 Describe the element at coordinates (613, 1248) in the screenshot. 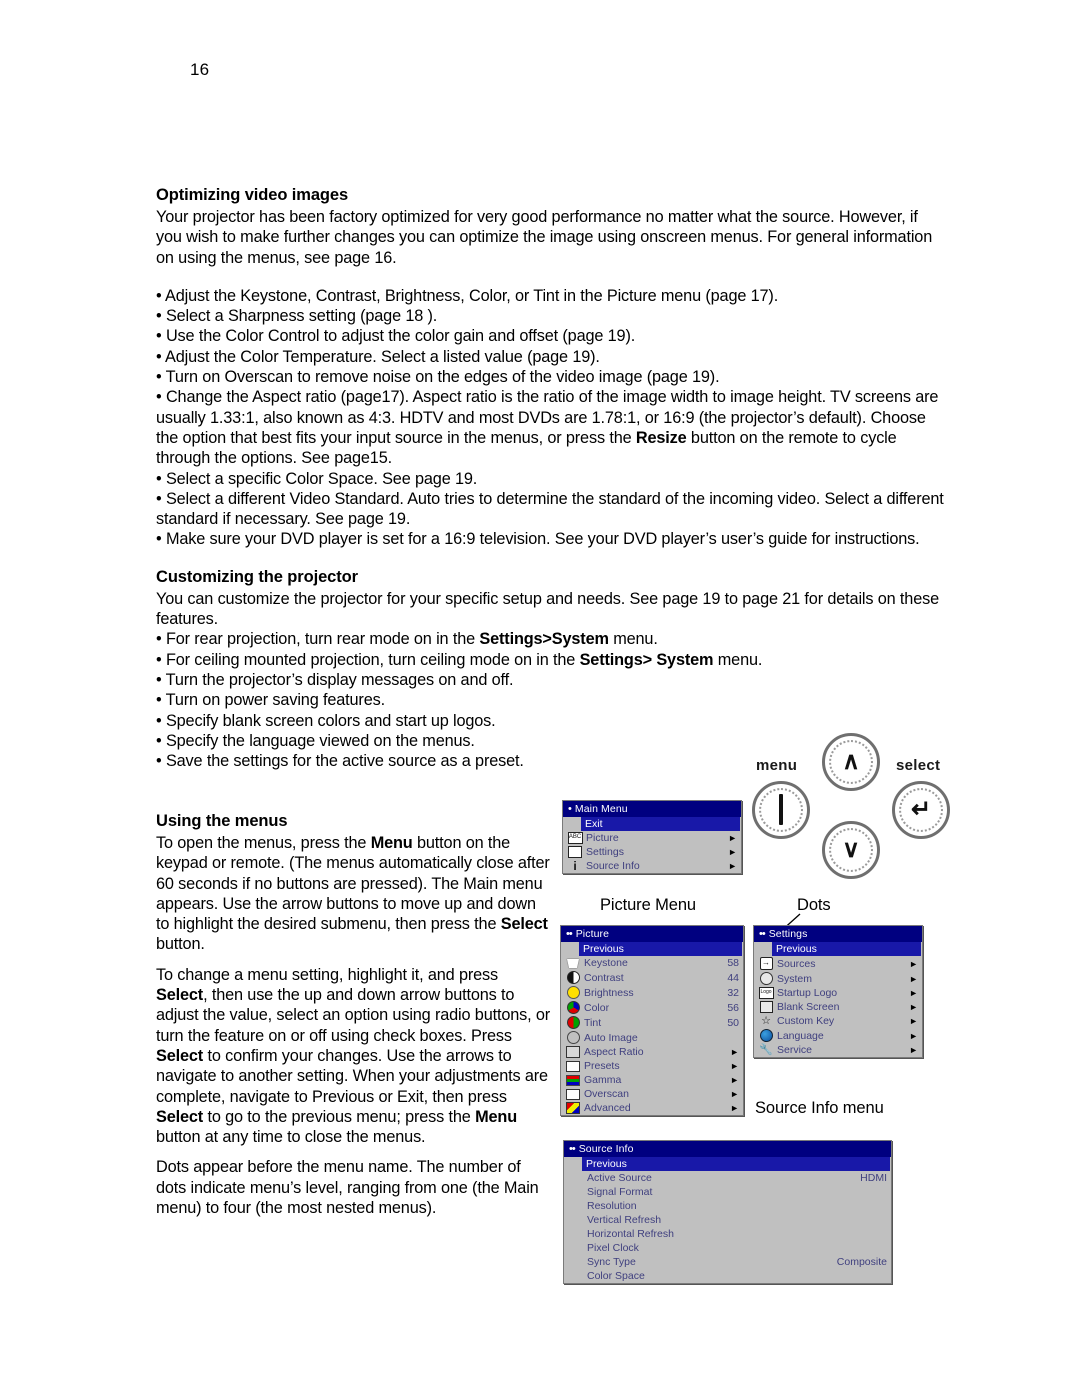

I see `osd-row-label: Pixel Clock` at that location.